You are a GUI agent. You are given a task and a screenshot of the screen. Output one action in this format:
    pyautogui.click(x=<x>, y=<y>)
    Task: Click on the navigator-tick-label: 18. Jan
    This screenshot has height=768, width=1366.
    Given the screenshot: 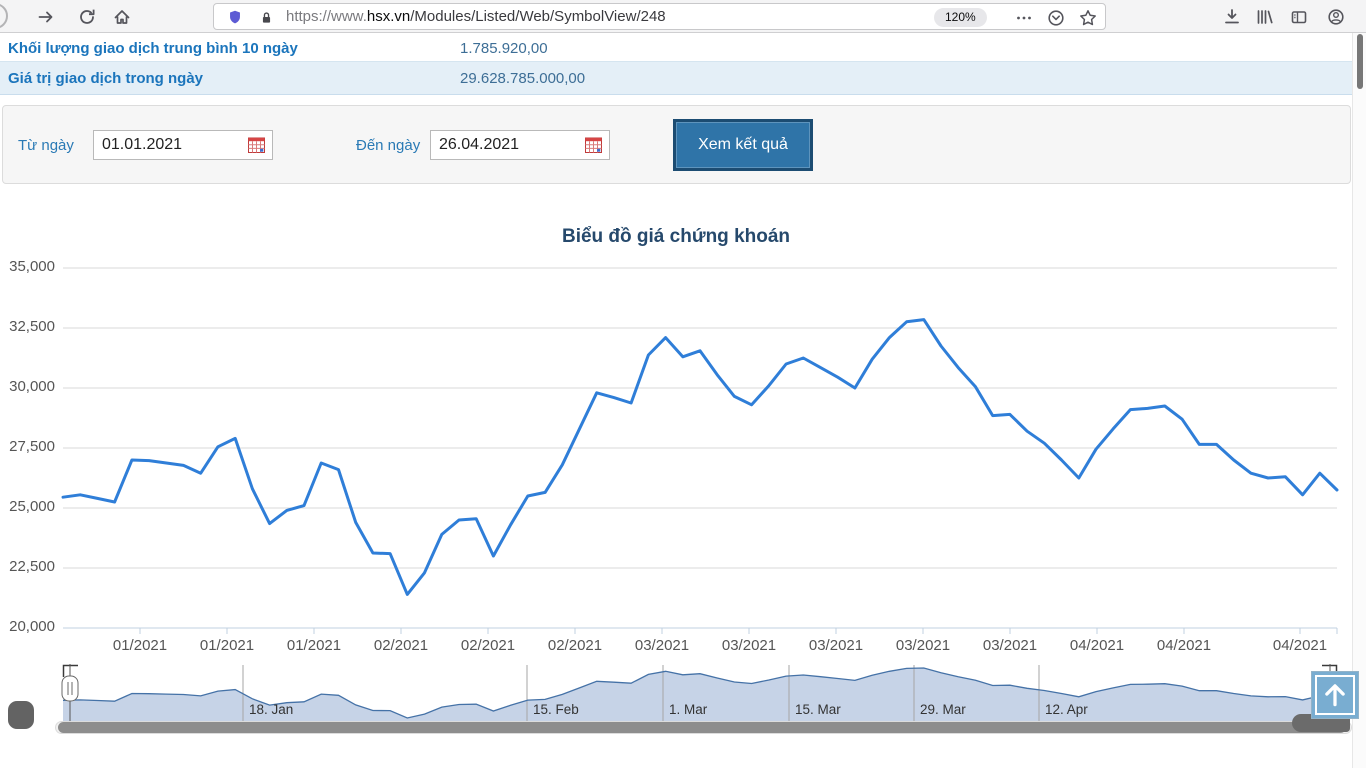 What is the action you would take?
    pyautogui.click(x=271, y=709)
    